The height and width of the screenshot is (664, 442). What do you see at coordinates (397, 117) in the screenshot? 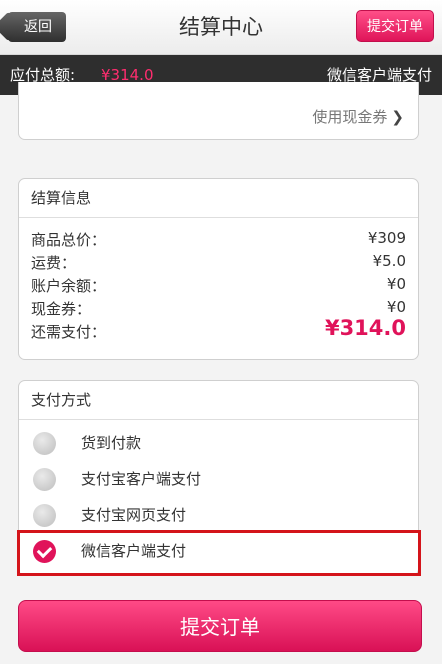
I see `chevron-right-icon: ❯` at bounding box center [397, 117].